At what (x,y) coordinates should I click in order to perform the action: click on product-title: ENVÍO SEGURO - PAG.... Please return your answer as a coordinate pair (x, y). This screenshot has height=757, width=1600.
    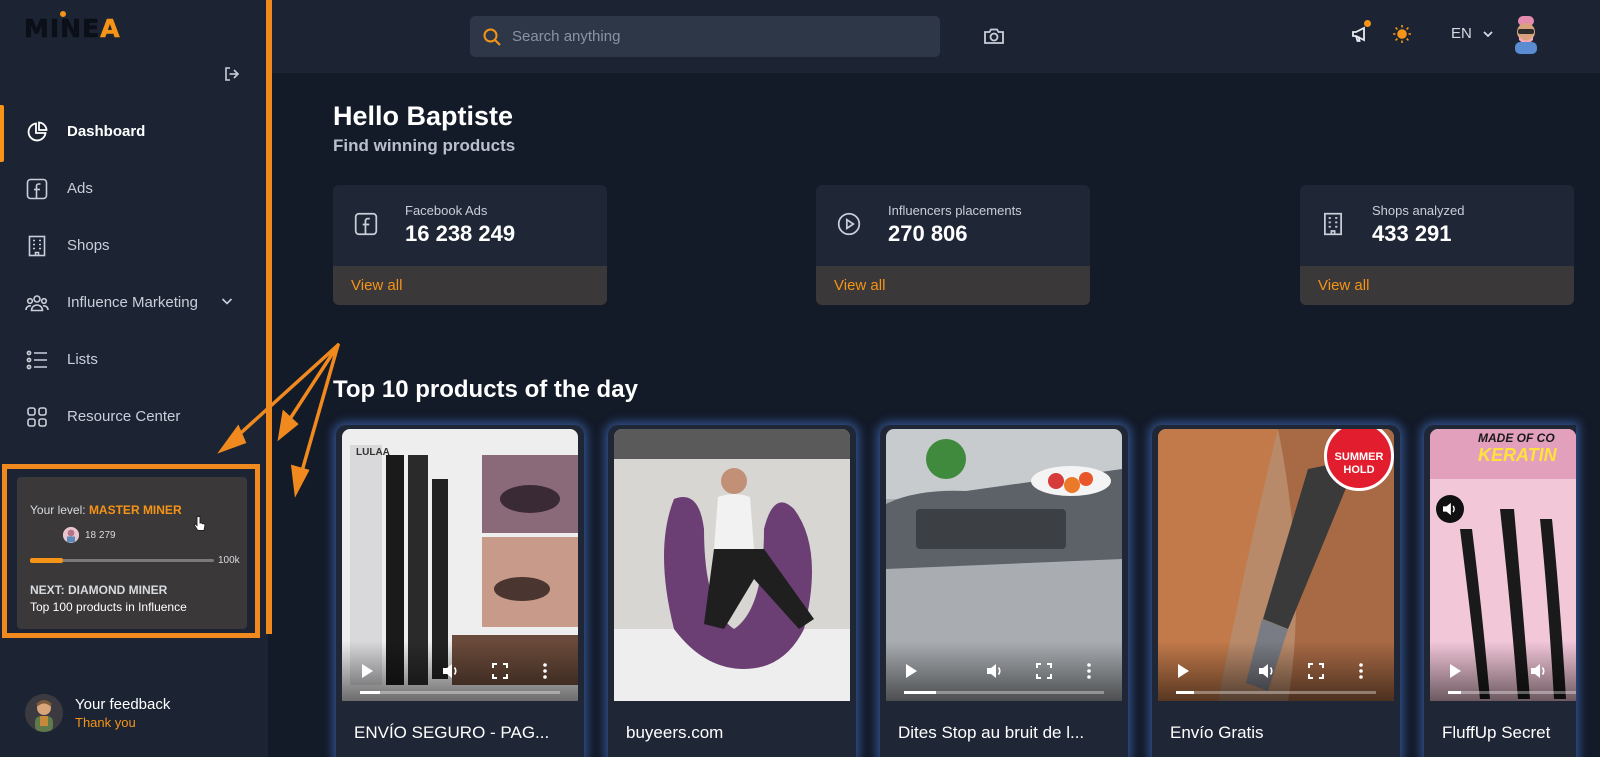
    Looking at the image, I should click on (452, 732).